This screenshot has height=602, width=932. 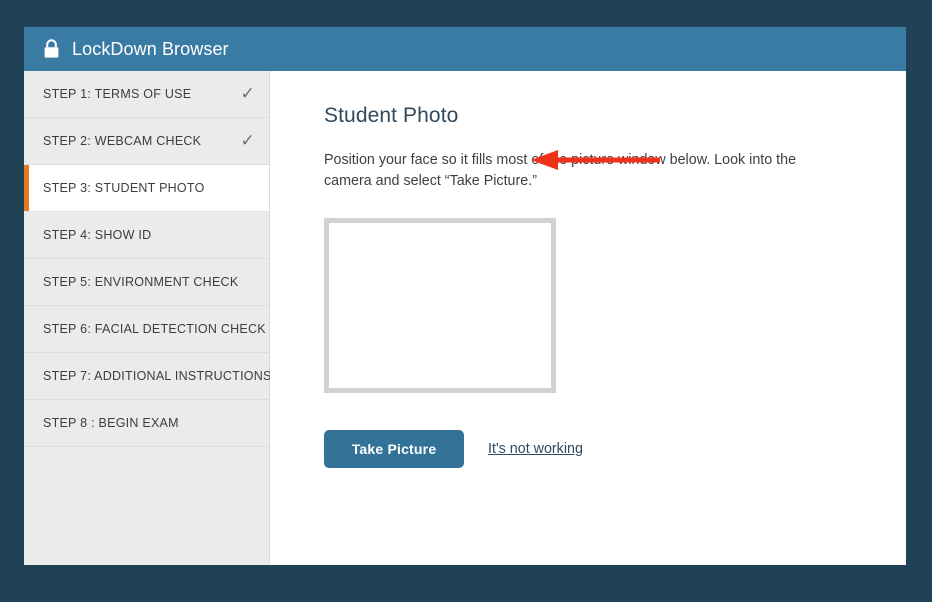 What do you see at coordinates (615, 449) in the screenshot?
I see `action-row: Take Picture It's not working` at bounding box center [615, 449].